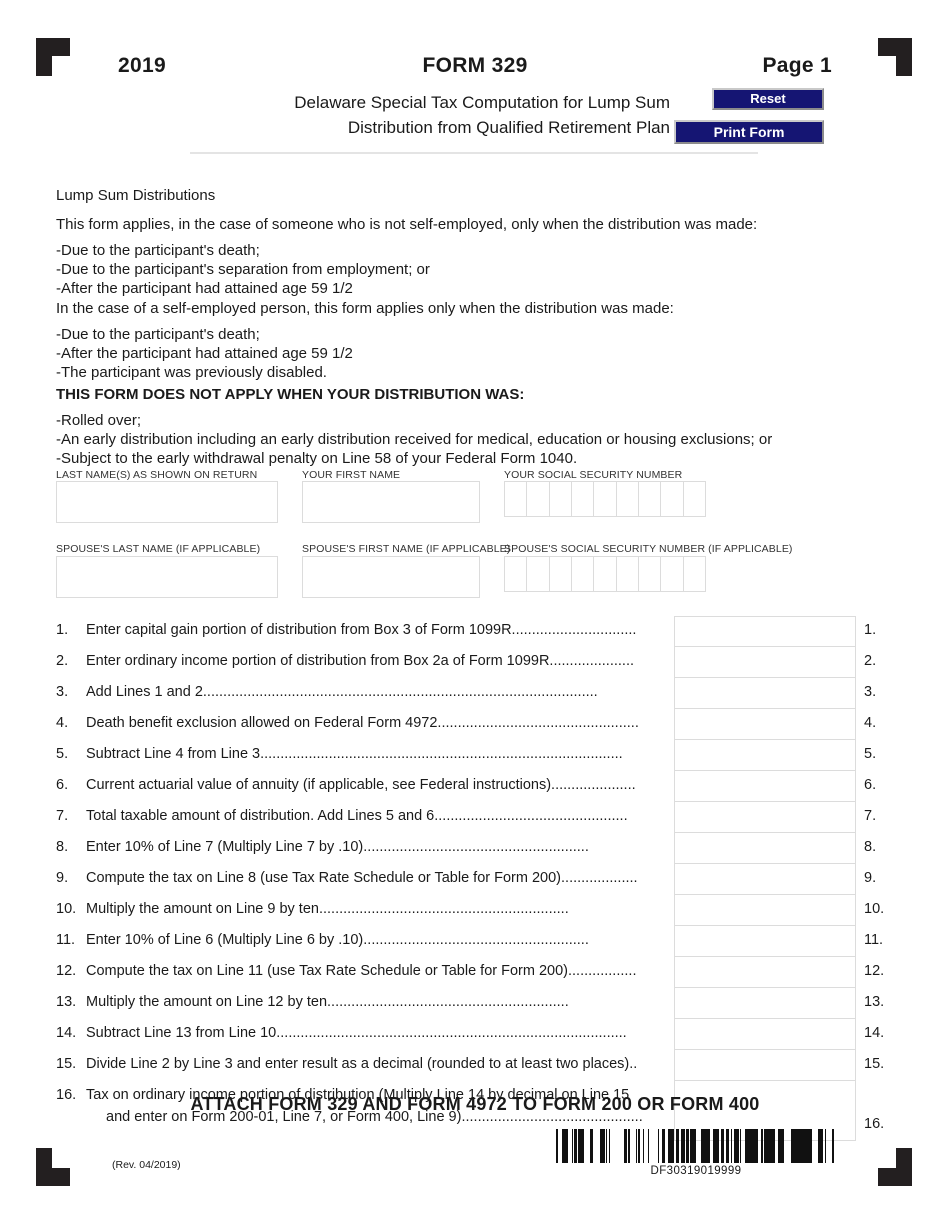  What do you see at coordinates (870, 661) in the screenshot?
I see `line-number-right: 2.` at bounding box center [870, 661].